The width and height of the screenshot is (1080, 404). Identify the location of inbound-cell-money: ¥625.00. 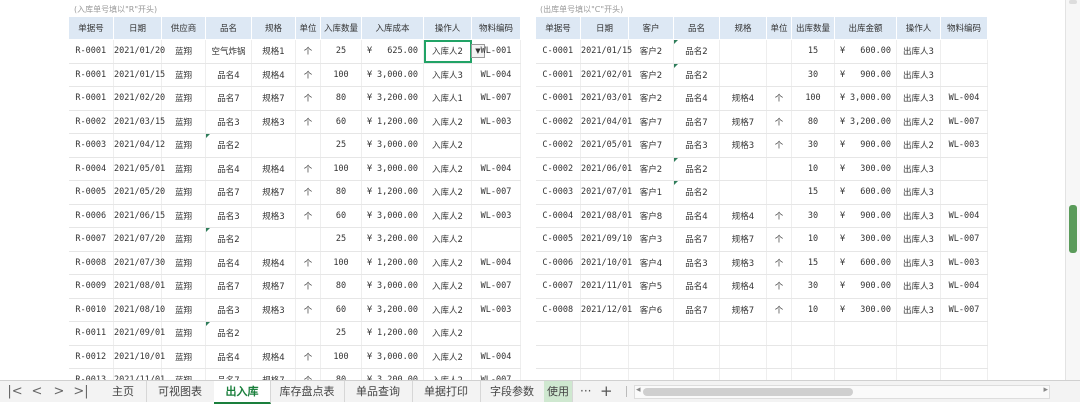
(392, 51).